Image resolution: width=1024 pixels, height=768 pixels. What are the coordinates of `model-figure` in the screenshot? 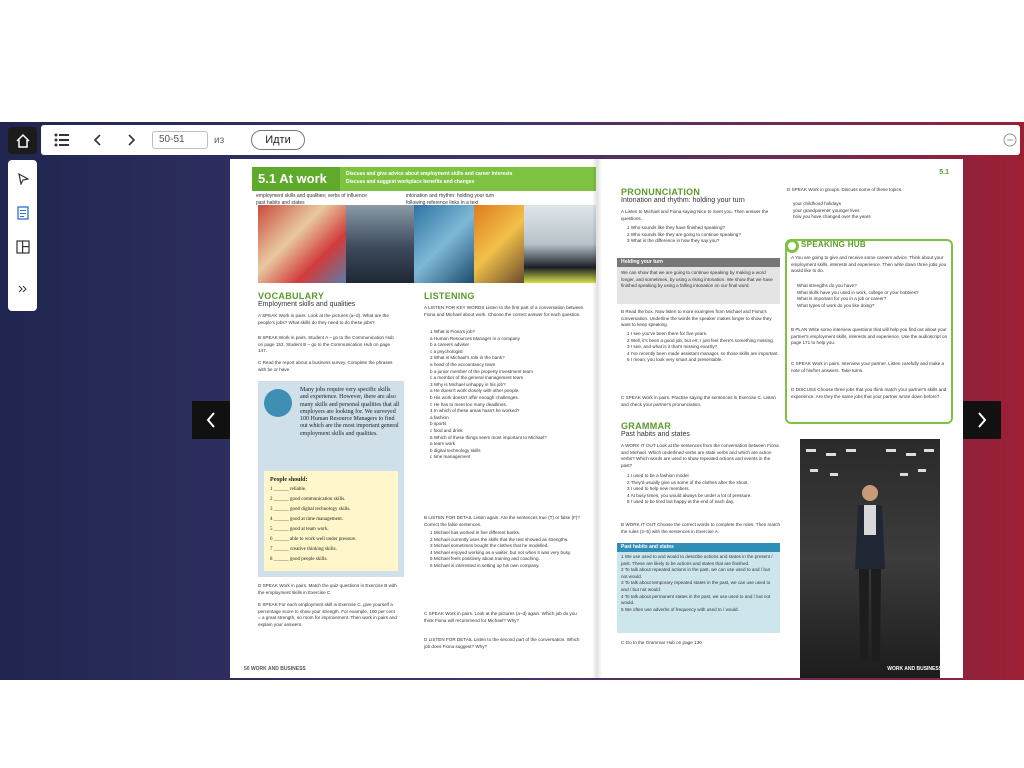 It's located at (870, 573).